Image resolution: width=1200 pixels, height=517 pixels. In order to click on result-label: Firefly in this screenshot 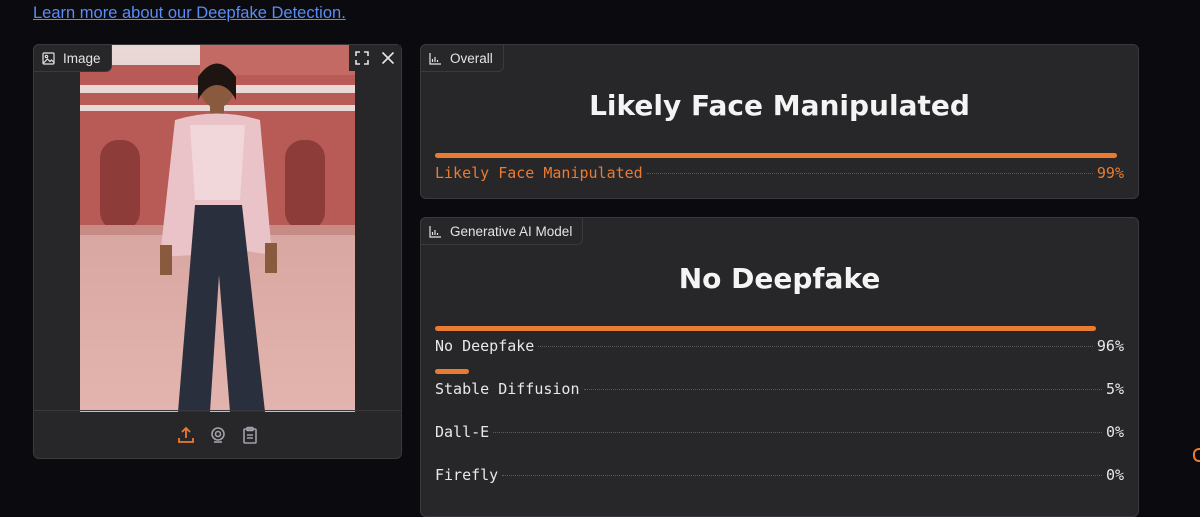, I will do `click(467, 475)`.